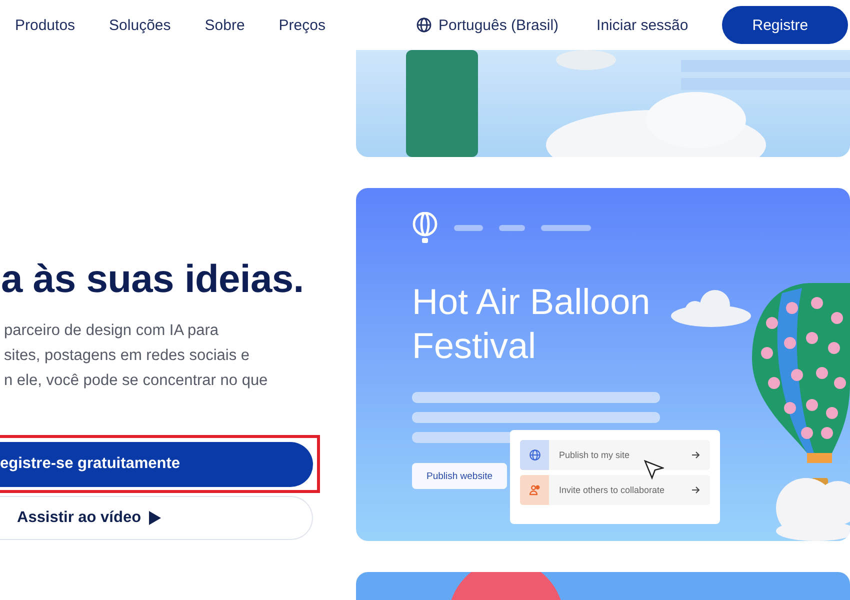 This screenshot has height=600, width=850. What do you see at coordinates (654, 470) in the screenshot?
I see `cursor-icon` at bounding box center [654, 470].